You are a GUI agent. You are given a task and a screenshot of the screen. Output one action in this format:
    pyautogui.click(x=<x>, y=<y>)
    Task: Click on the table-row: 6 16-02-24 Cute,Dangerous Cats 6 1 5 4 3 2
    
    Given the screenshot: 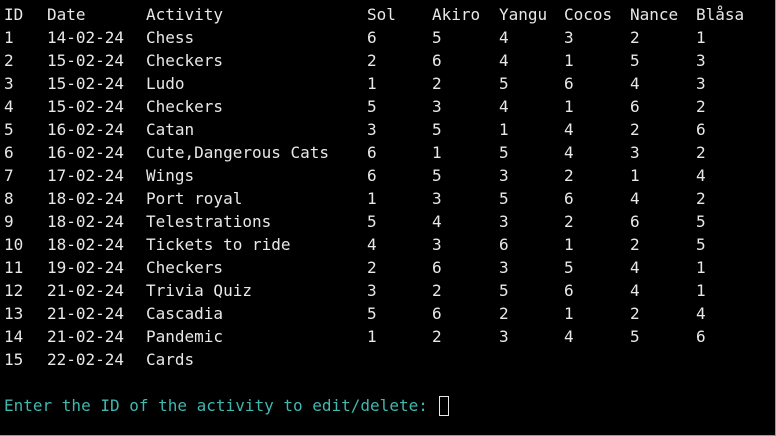 What is the action you would take?
    pyautogui.click(x=355, y=152)
    